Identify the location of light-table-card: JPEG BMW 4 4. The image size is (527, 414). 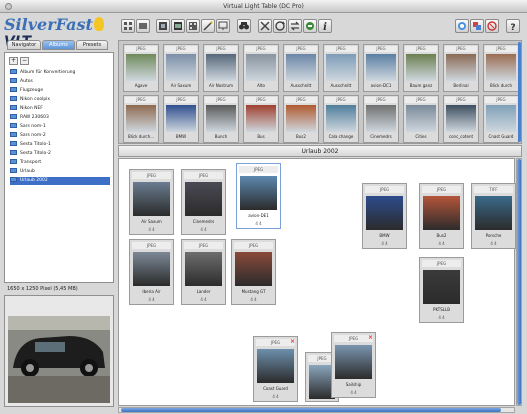
(384, 216).